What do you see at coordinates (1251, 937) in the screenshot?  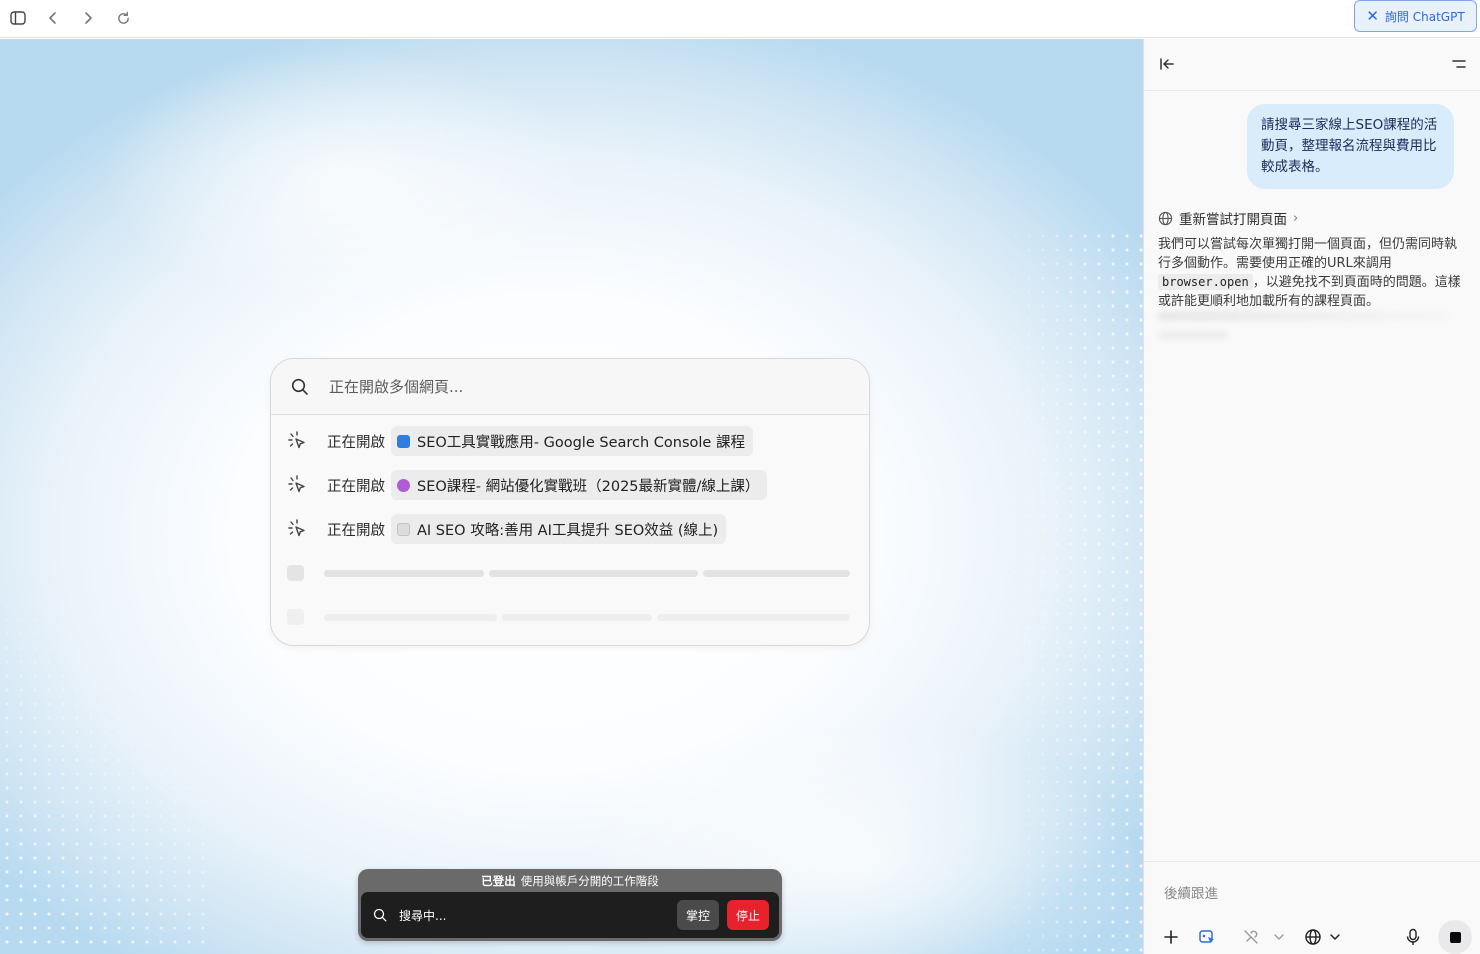 I see `tools-disabled-icon` at bounding box center [1251, 937].